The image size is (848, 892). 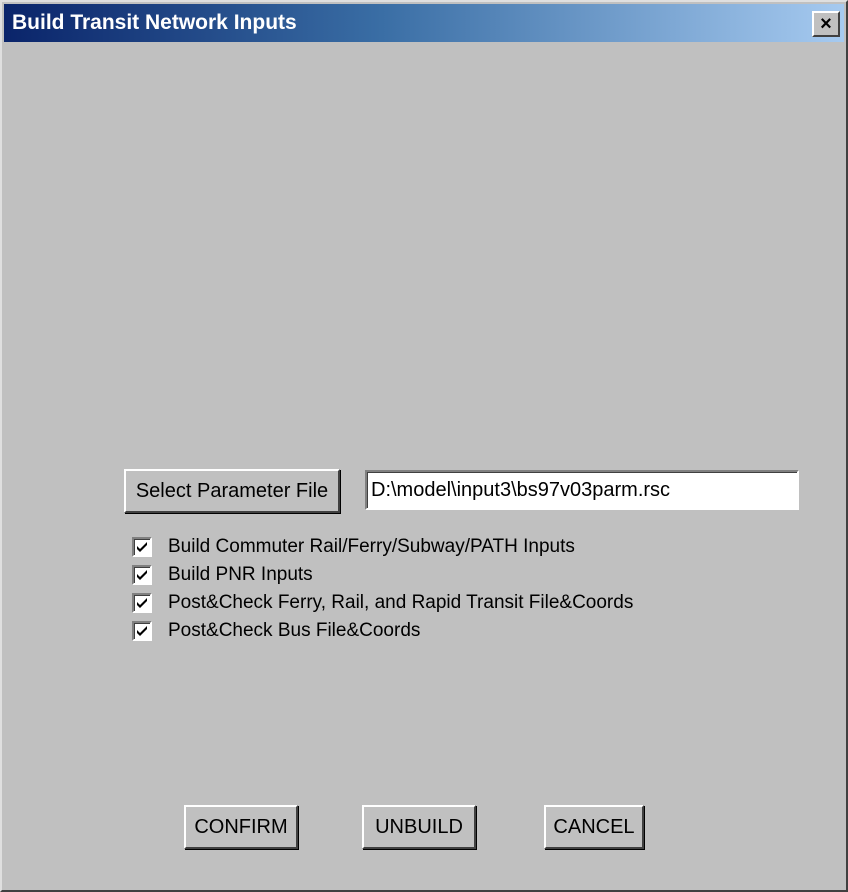 I want to click on bus-label: Post&Check Bus File&Coords, so click(x=294, y=630).